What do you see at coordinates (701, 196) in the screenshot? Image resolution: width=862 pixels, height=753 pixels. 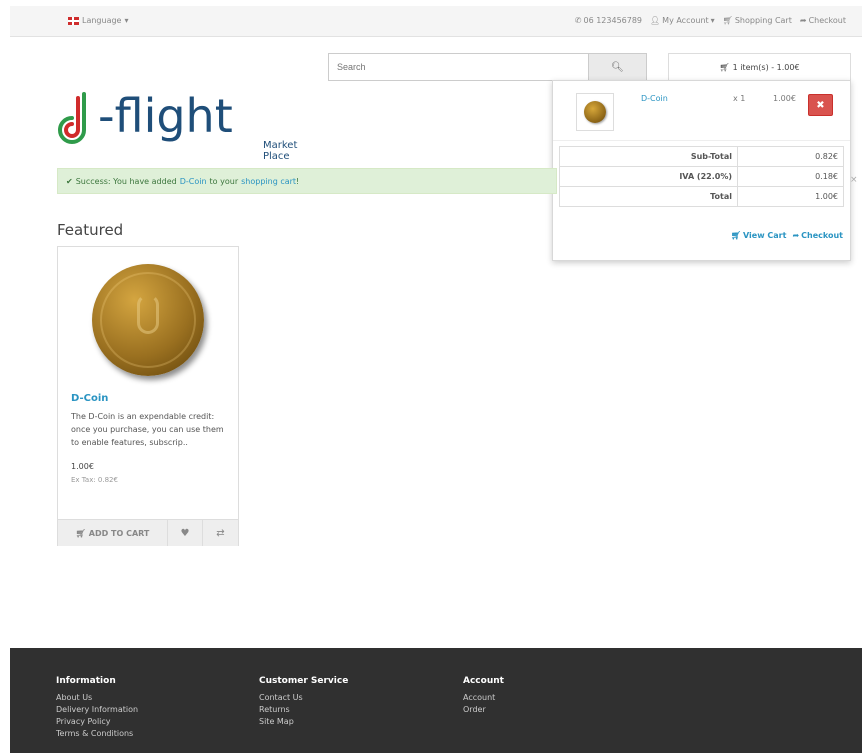 I see `table-row: Total 1.00€` at bounding box center [701, 196].